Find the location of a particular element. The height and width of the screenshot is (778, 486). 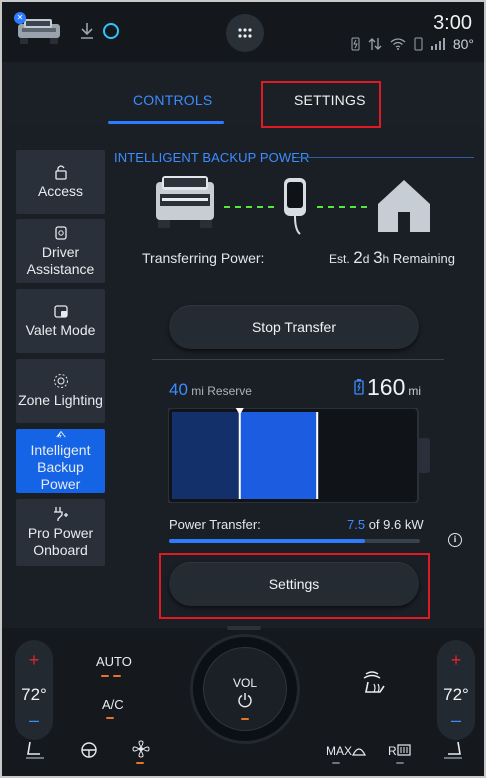

info-icon: i is located at coordinates (455, 540).